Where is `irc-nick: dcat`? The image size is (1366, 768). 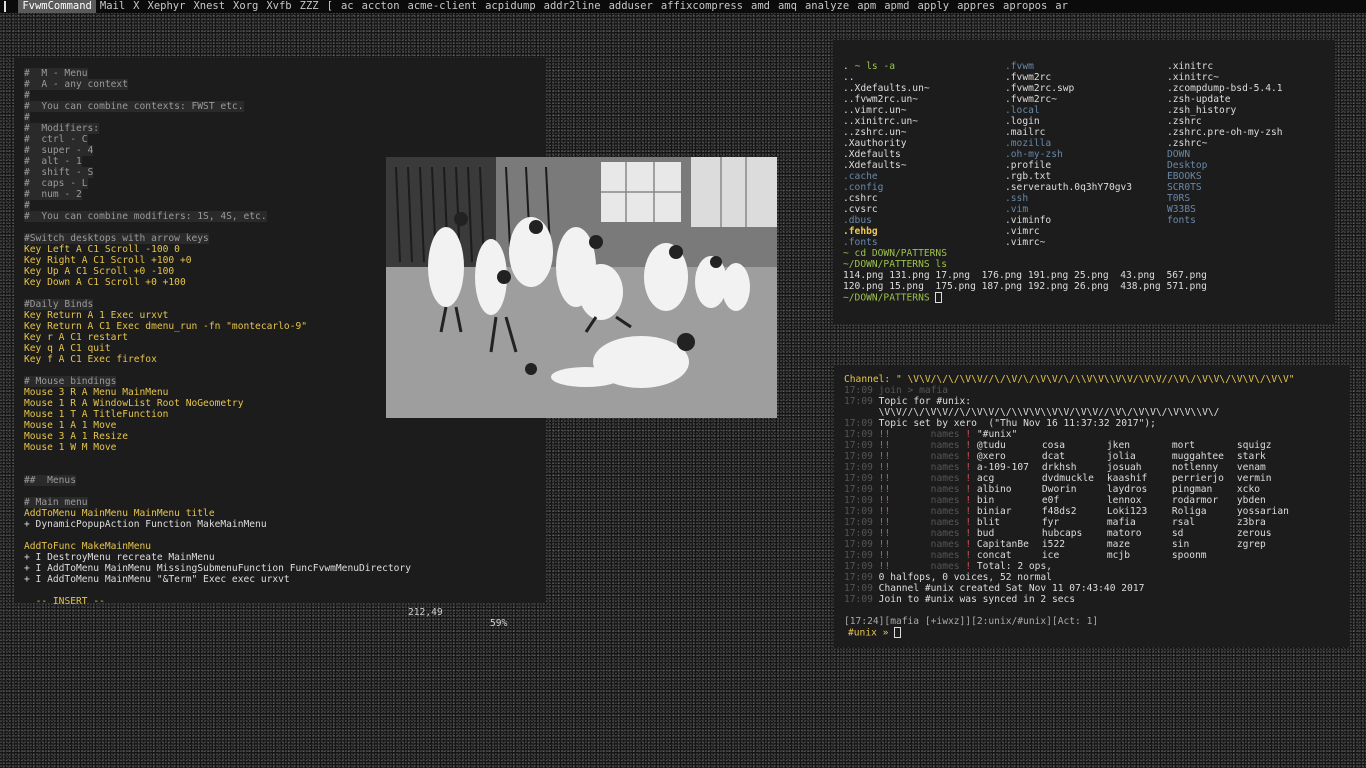
irc-nick: dcat is located at coordinates (1074, 456).